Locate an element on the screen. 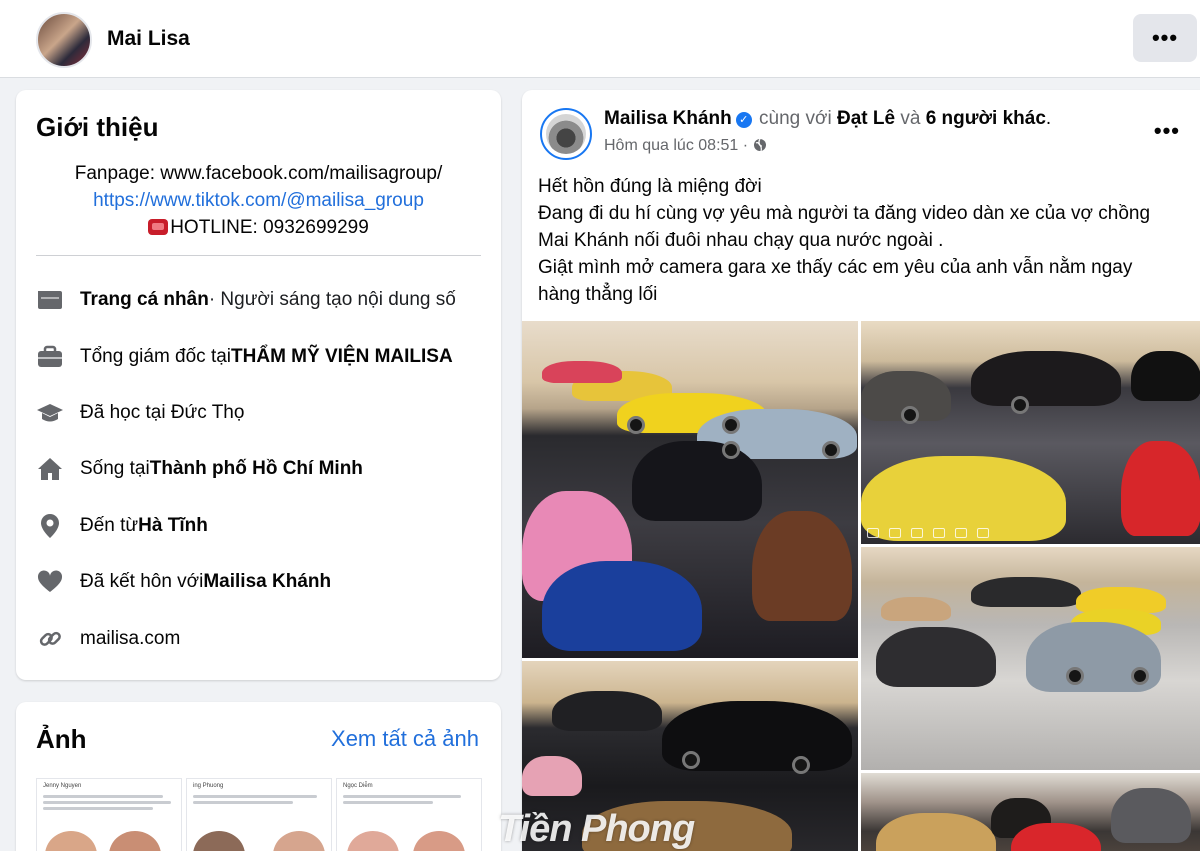 This screenshot has width=1200, height=851. profile-header-bar: Mai Lisa ••• is located at coordinates (600, 39).